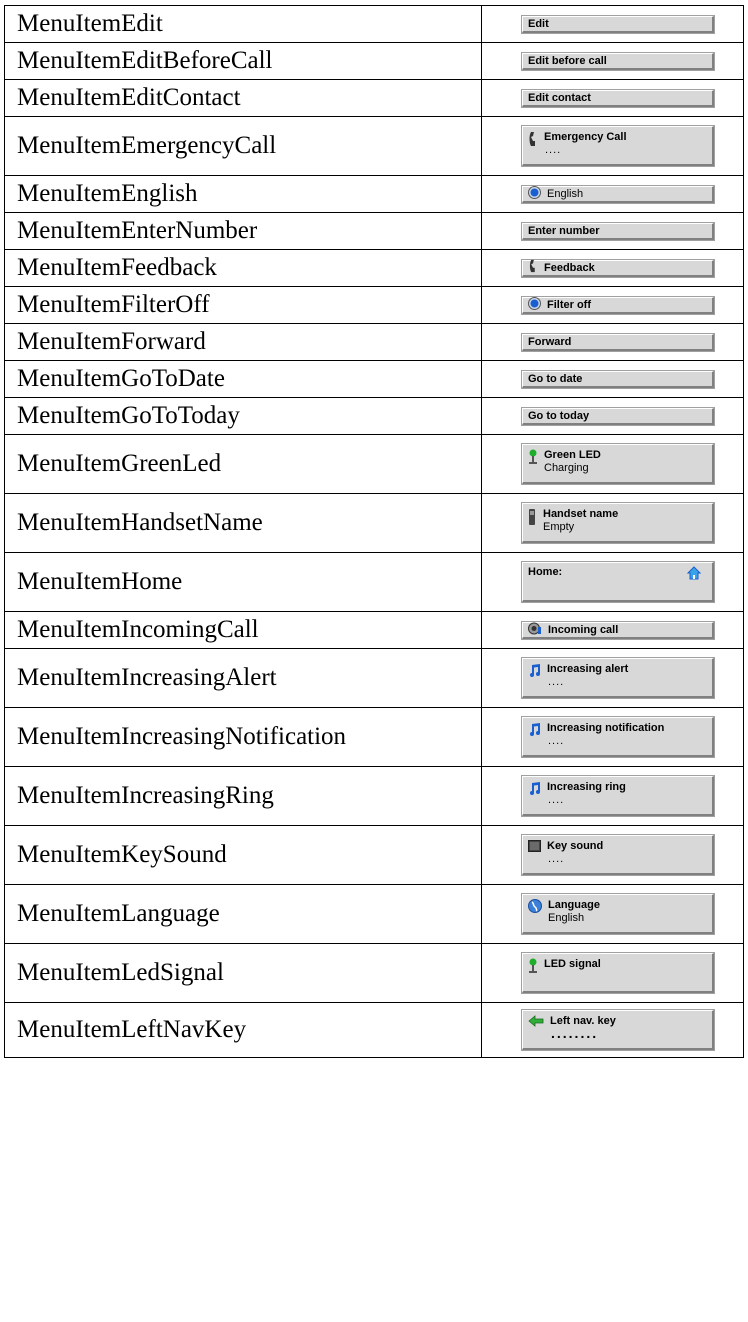 This screenshot has width=748, height=1322. Describe the element at coordinates (374, 268) in the screenshot. I see `table-row: MenuItemFeedback Feedback` at that location.